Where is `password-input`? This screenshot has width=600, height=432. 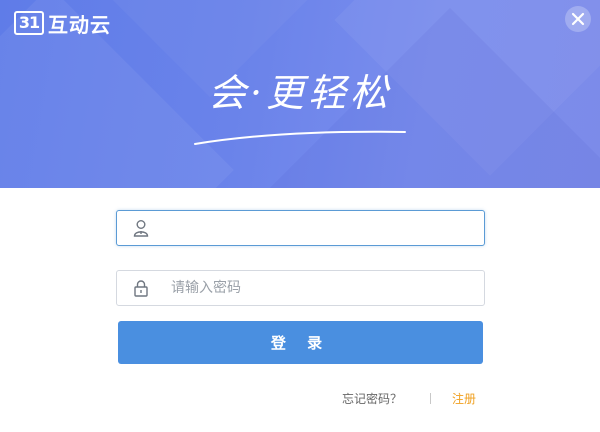 password-input is located at coordinates (324, 288).